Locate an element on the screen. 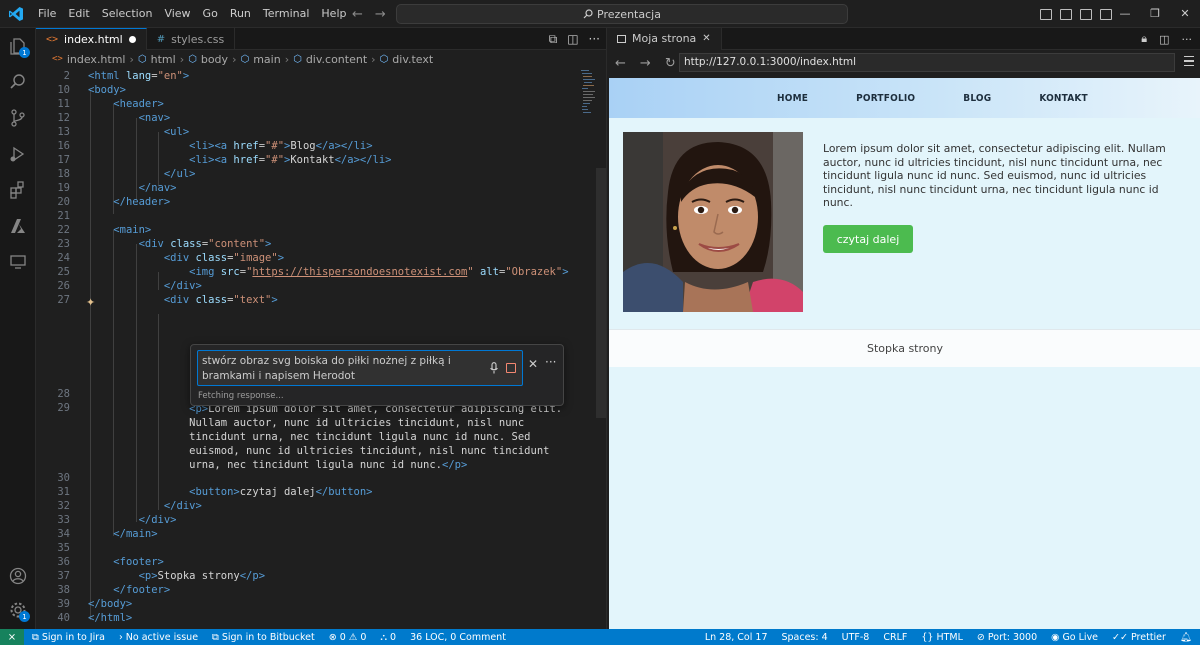  account-icon is located at coordinates (18, 576).